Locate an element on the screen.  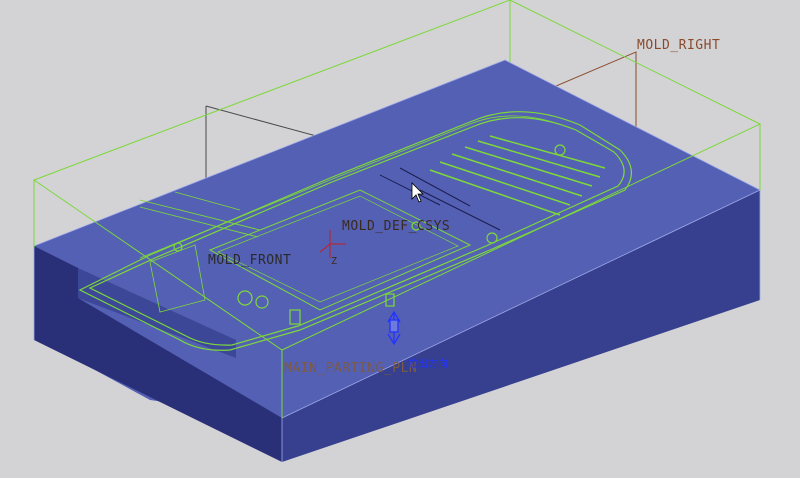
mold-def-csys-label: MOLD_DEF_CSYS is located at coordinates (396, 226).